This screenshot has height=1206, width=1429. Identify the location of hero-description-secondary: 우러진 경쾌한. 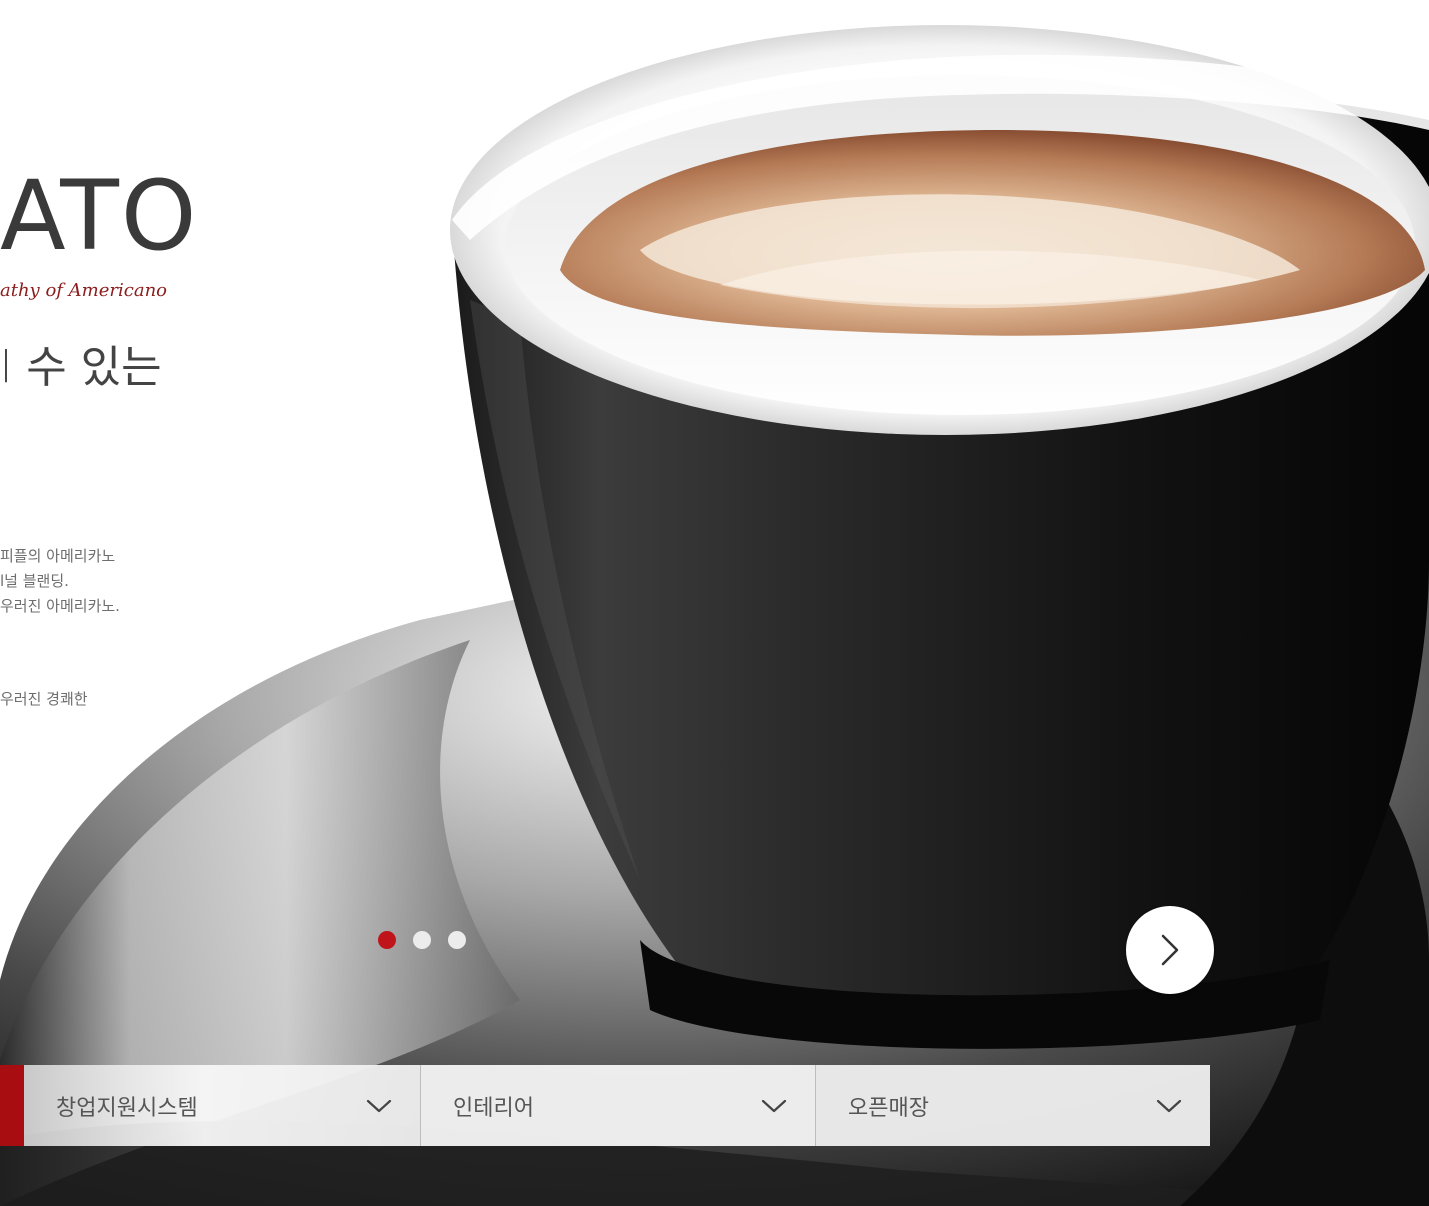
(44, 699).